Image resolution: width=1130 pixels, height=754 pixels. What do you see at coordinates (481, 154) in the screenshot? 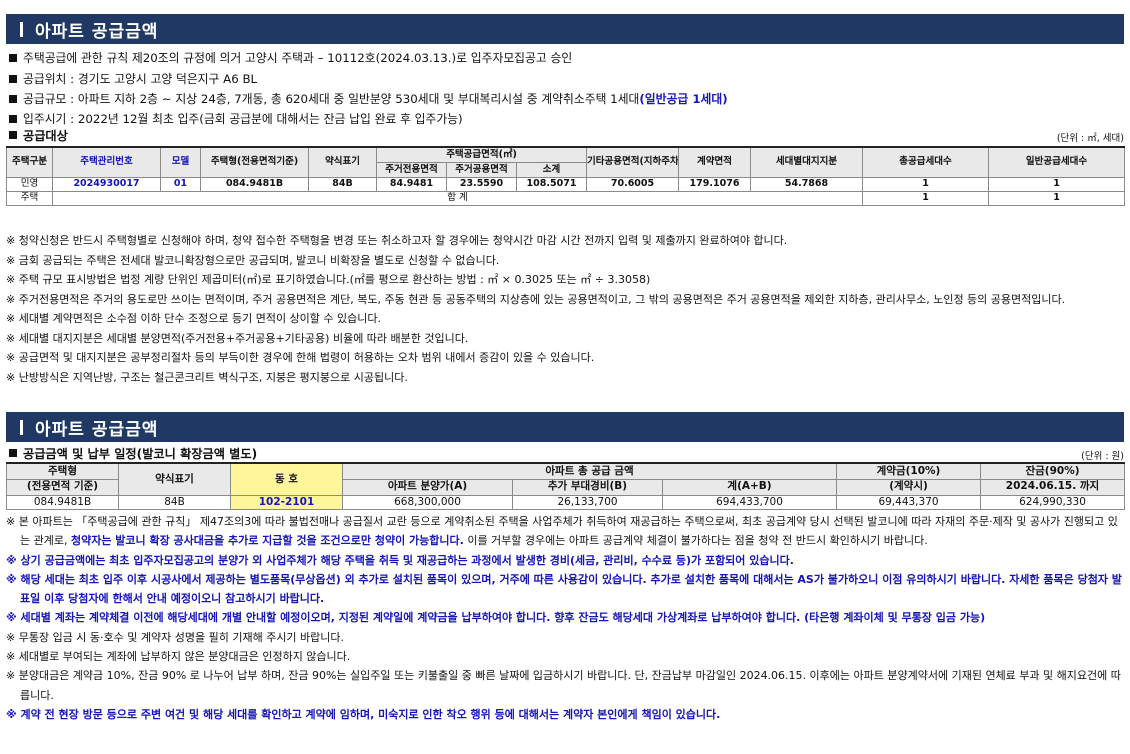
I see `col-supply-area: 주택공급면적(㎡)` at bounding box center [481, 154].